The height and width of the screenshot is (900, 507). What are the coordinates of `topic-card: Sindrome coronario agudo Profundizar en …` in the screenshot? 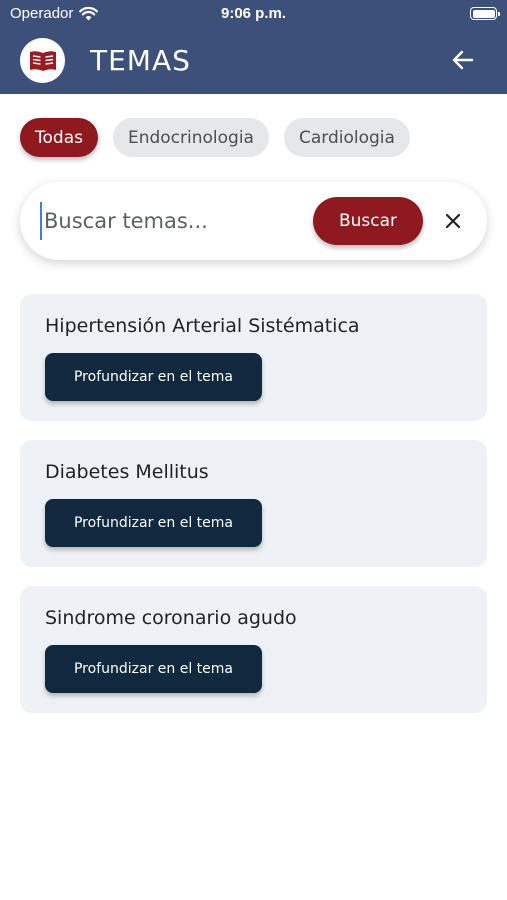 It's located at (253, 649).